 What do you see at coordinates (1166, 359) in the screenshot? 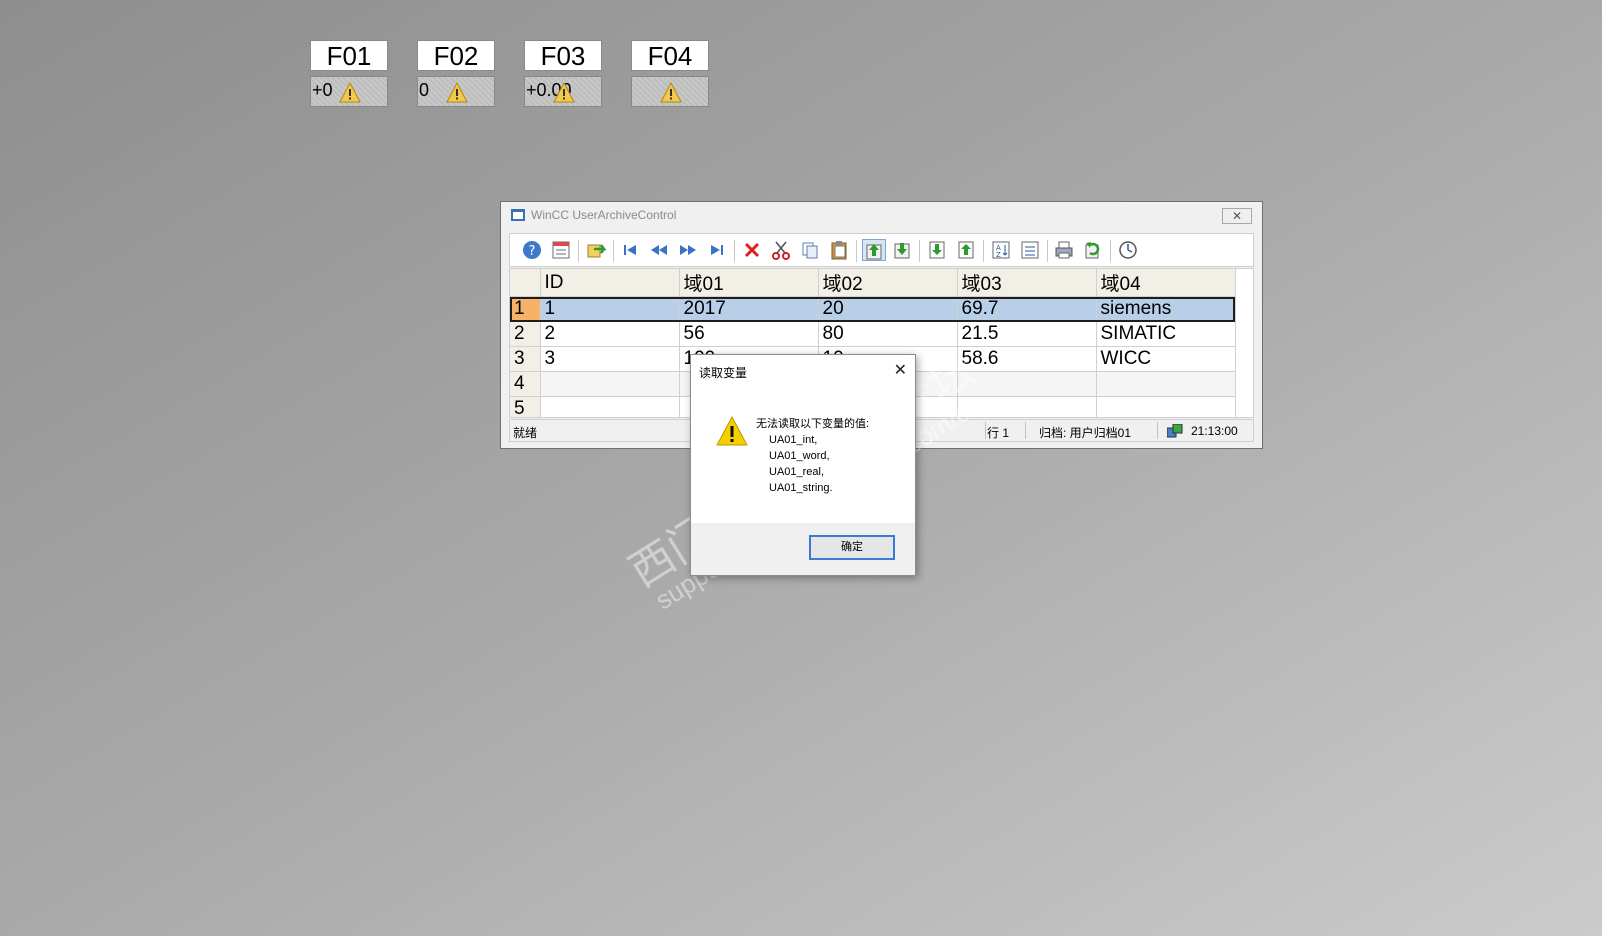
I see `table-cell: WICC` at bounding box center [1166, 359].